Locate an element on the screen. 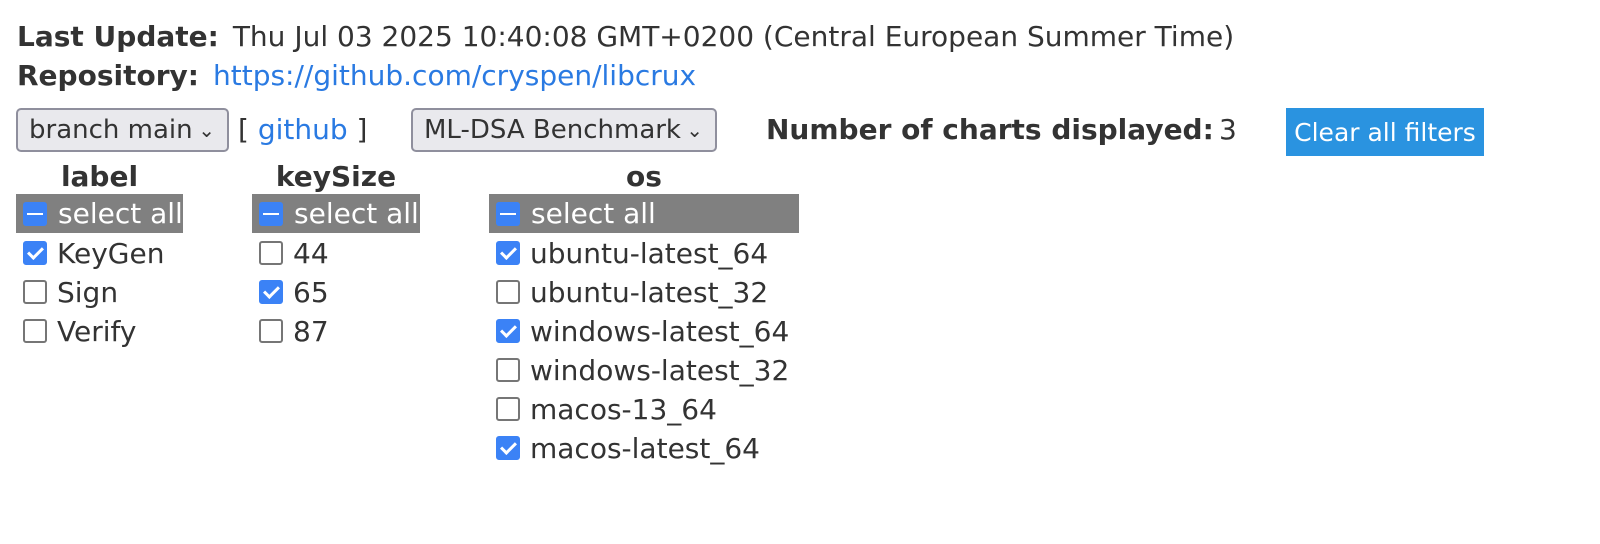  keysize-option-65: 65 is located at coordinates (294, 292).